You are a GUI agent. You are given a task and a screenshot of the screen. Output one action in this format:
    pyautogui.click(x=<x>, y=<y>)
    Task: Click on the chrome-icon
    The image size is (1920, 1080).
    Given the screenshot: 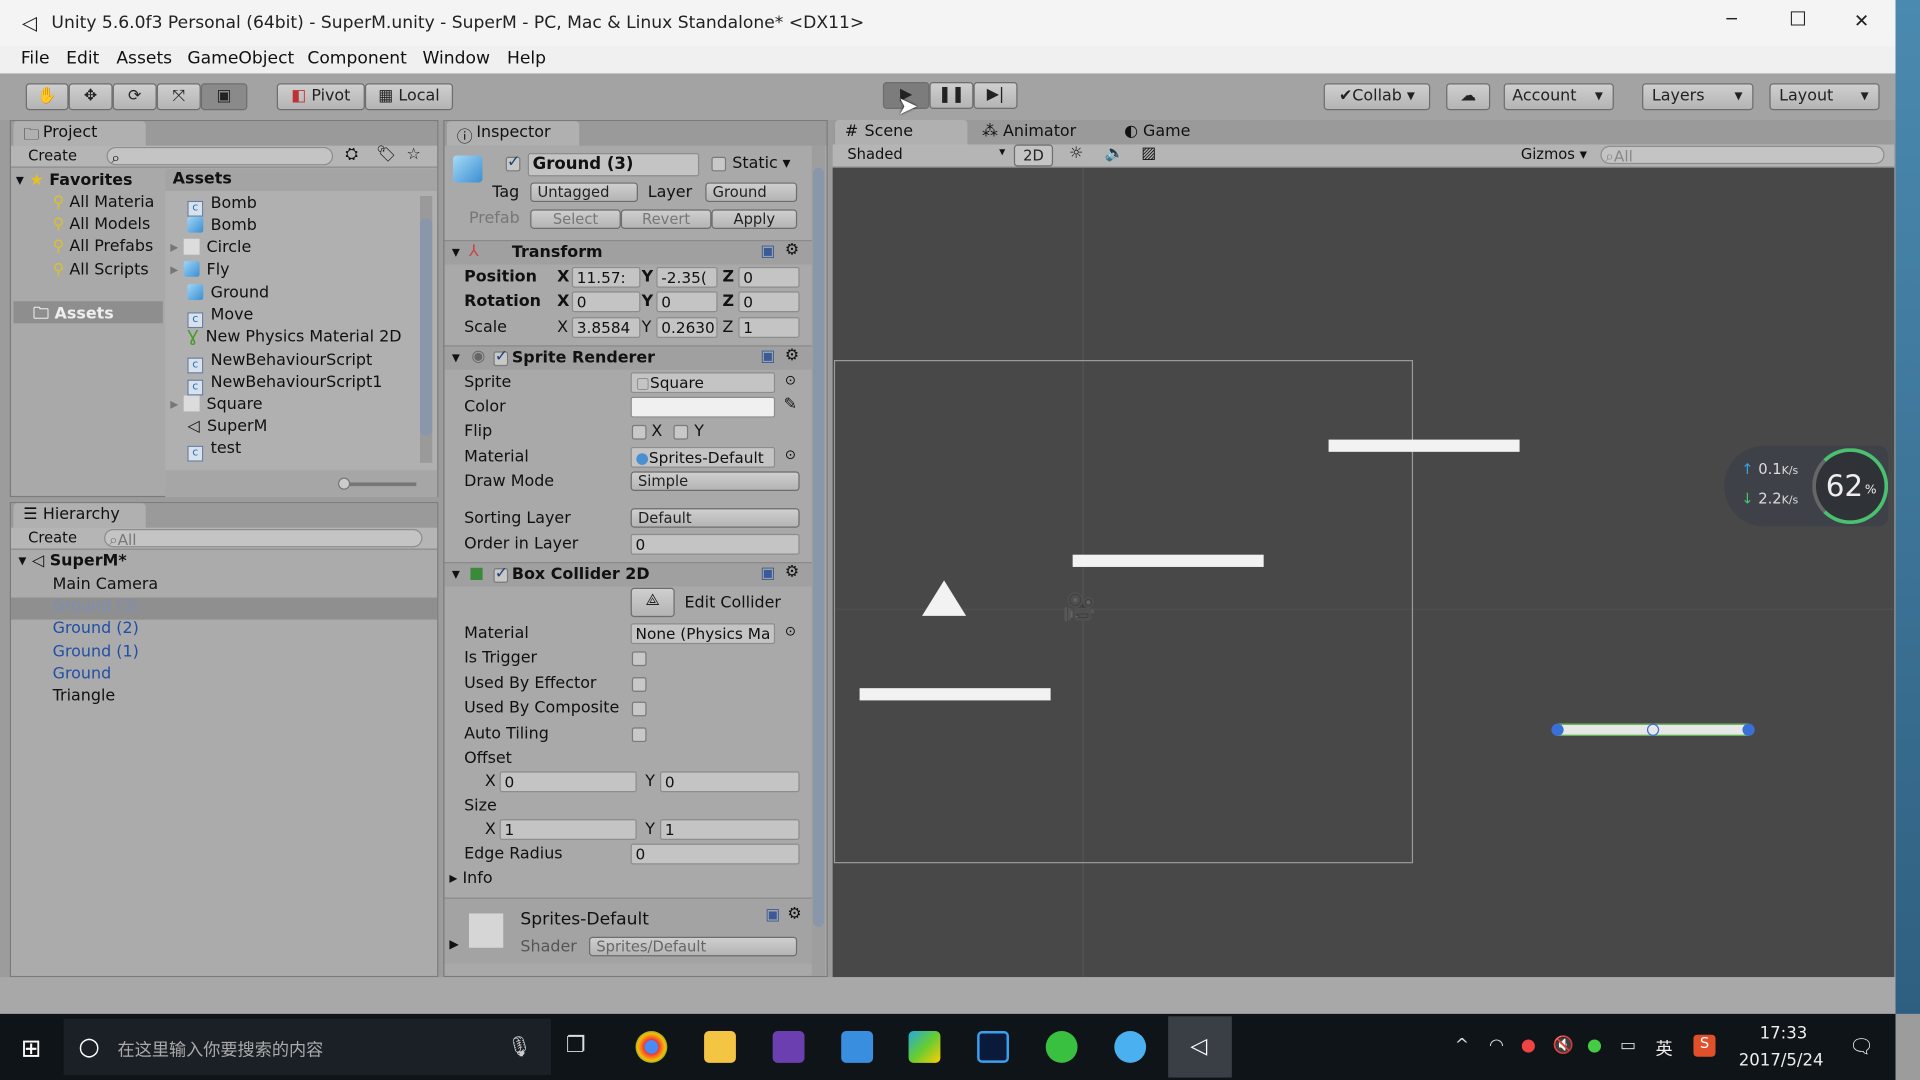 What is the action you would take?
    pyautogui.click(x=651, y=1047)
    